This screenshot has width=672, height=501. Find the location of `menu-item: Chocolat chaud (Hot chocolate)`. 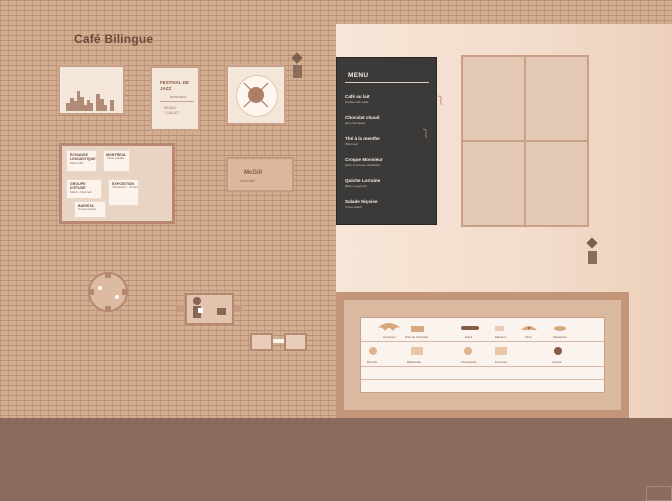

menu-item: Chocolat chaud (Hot chocolate) is located at coordinates (362, 120).